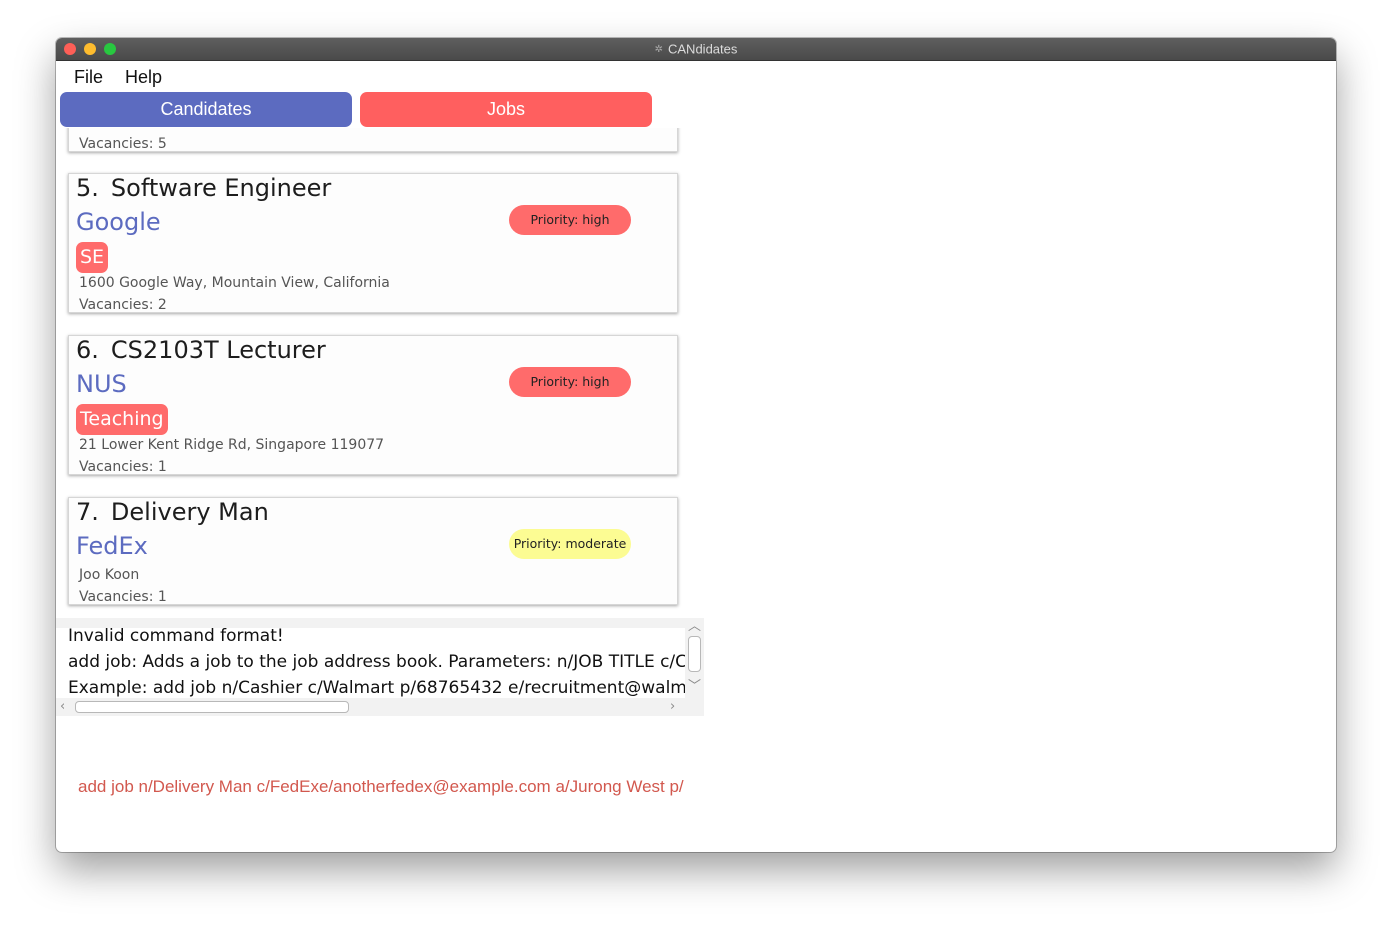  What do you see at coordinates (88, 77) in the screenshot?
I see `menu-file: File` at bounding box center [88, 77].